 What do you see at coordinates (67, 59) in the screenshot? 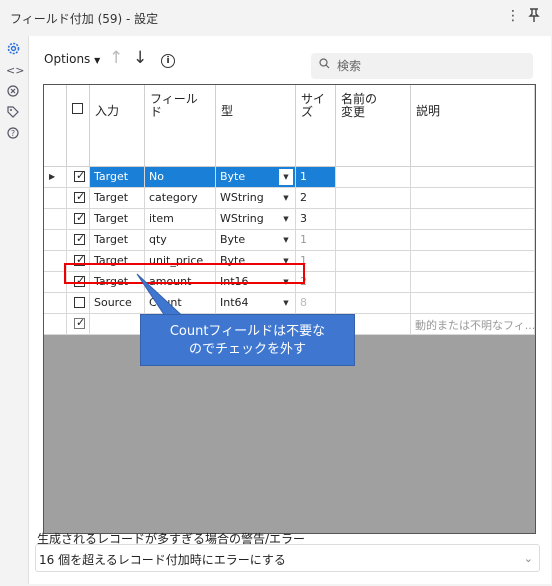
I see `options-label: Options` at bounding box center [67, 59].